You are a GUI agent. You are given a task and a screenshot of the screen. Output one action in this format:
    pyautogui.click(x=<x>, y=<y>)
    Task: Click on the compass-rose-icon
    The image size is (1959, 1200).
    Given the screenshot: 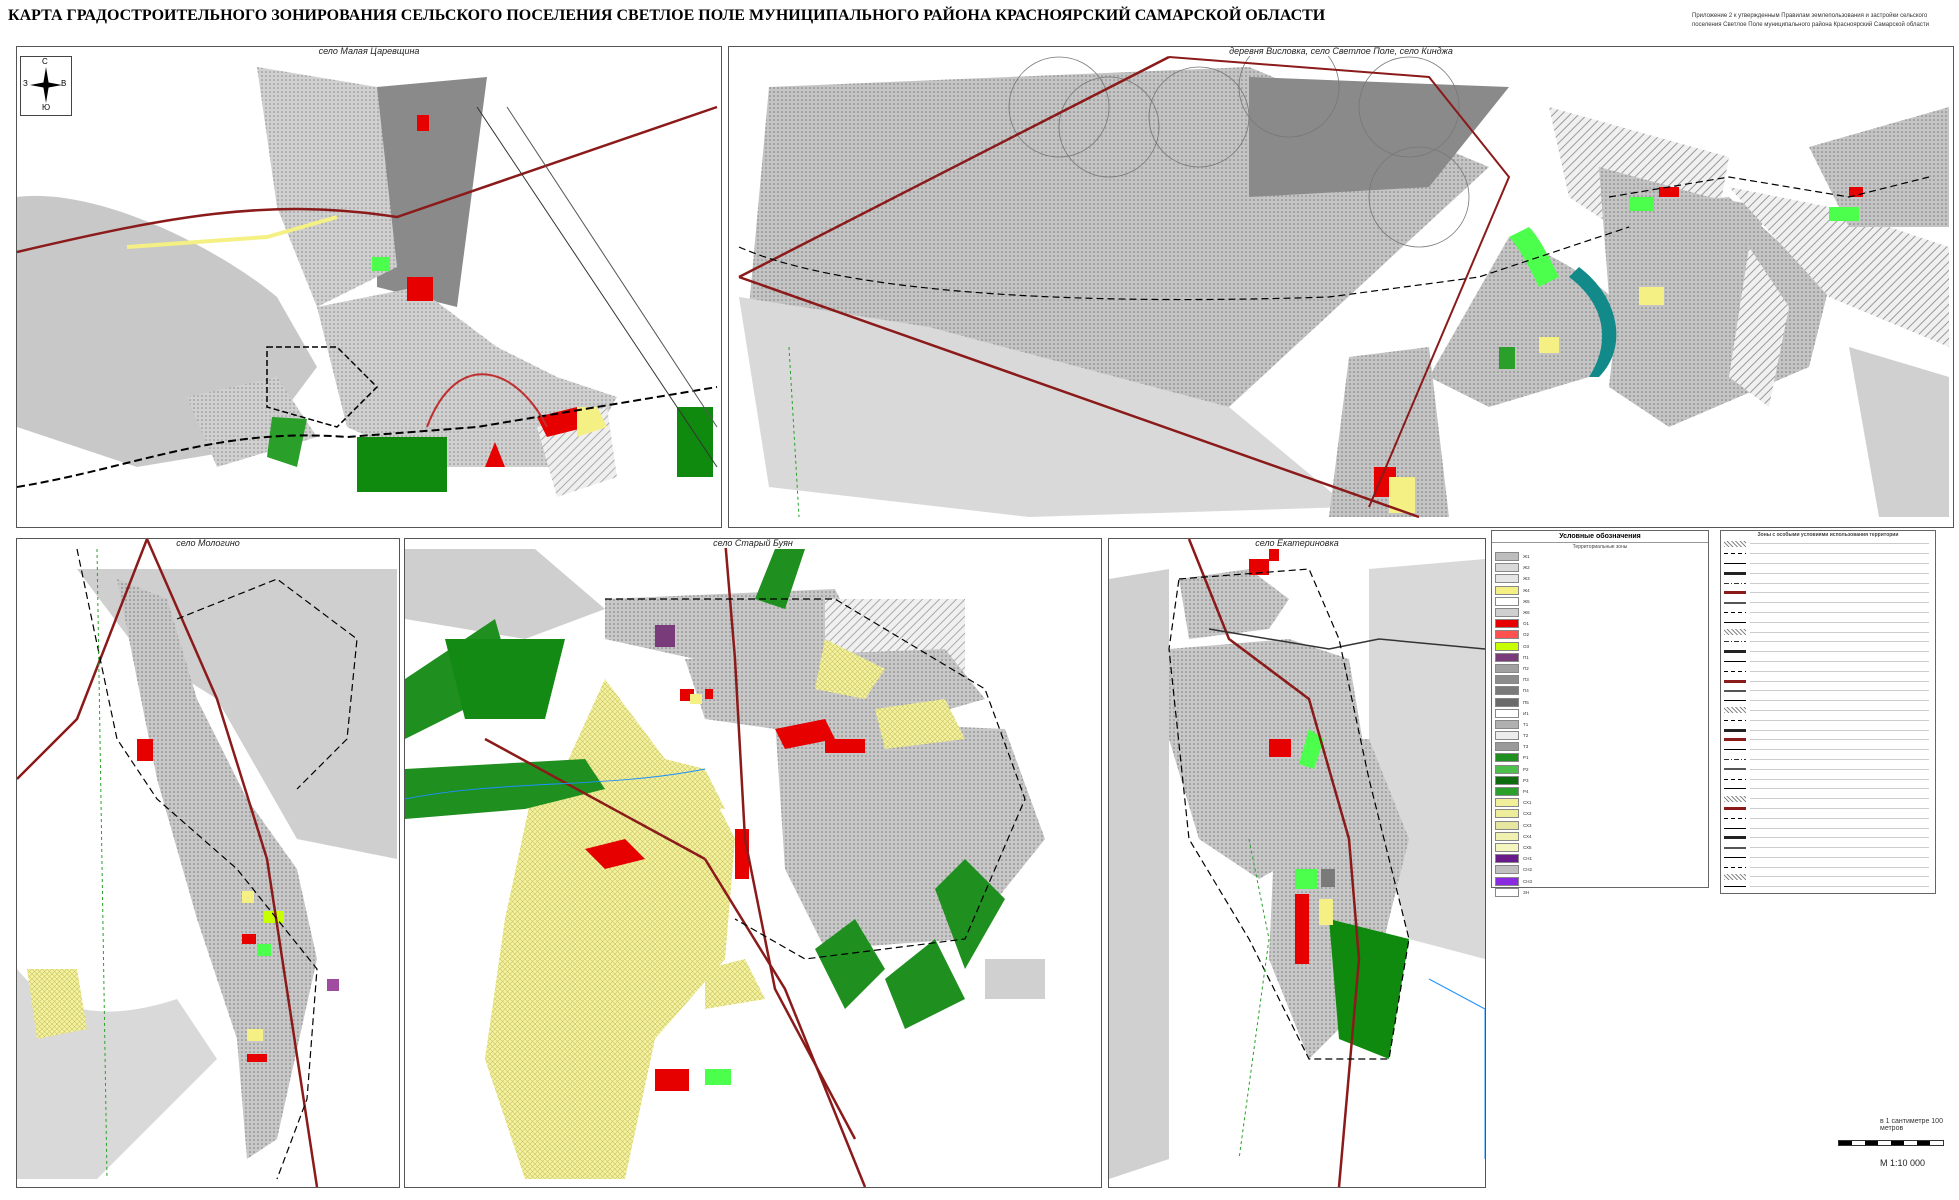 What is the action you would take?
    pyautogui.click(x=46, y=85)
    